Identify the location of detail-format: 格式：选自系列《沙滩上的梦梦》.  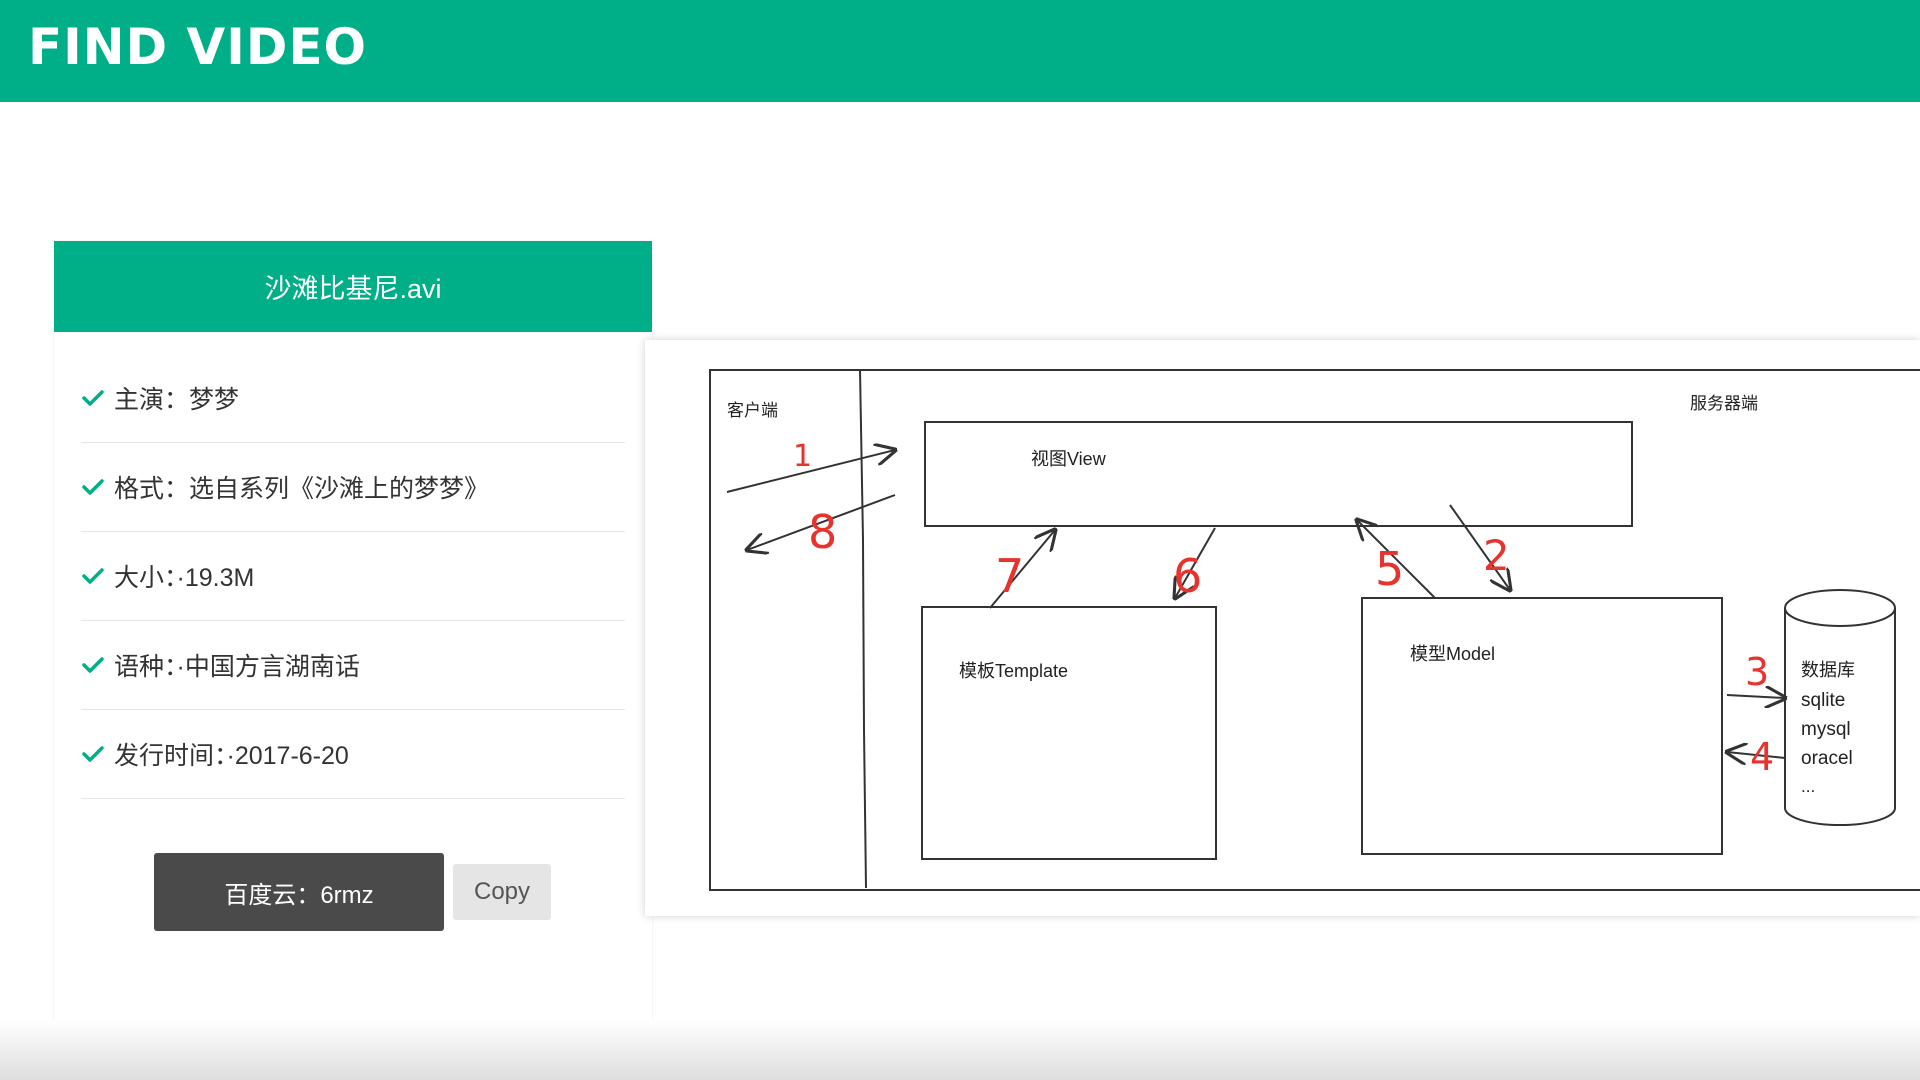
(353, 487).